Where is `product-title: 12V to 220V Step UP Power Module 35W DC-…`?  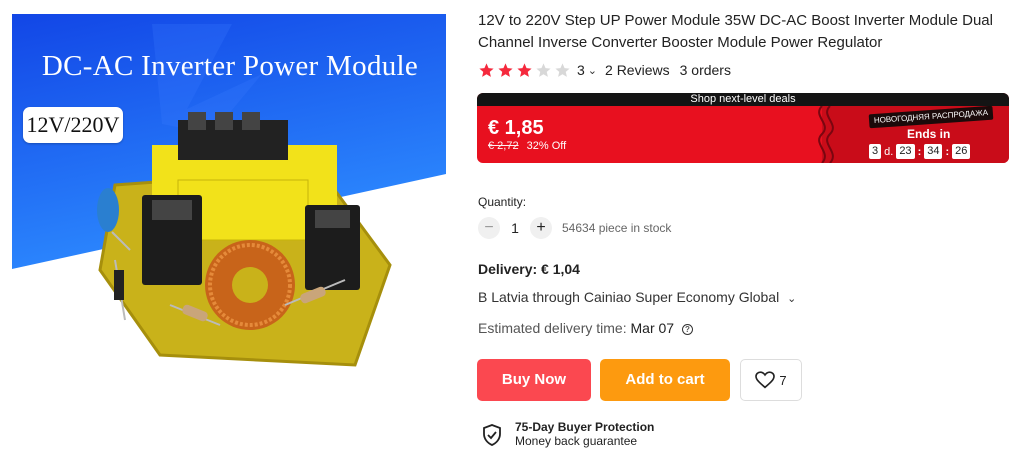
product-title: 12V to 220V Step UP Power Module 35W DC-… is located at coordinates (735, 31).